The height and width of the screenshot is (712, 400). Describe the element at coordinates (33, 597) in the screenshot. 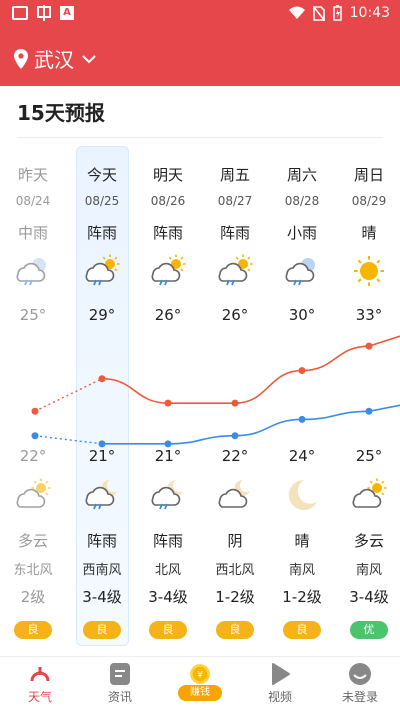

I see `wind-level: 2级` at that location.